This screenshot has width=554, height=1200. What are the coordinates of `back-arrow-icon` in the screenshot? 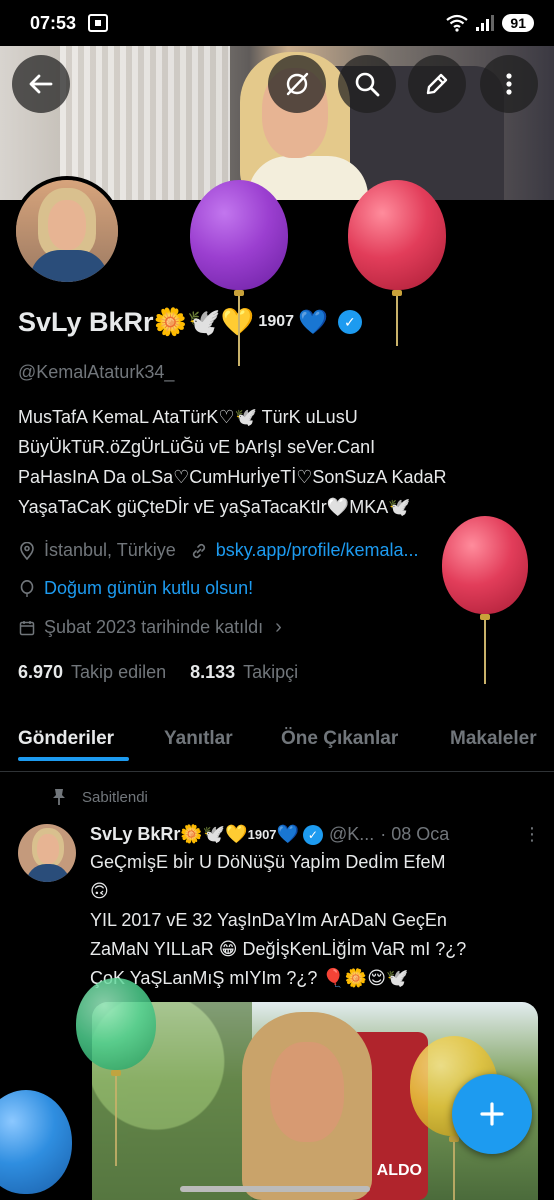 It's located at (41, 84).